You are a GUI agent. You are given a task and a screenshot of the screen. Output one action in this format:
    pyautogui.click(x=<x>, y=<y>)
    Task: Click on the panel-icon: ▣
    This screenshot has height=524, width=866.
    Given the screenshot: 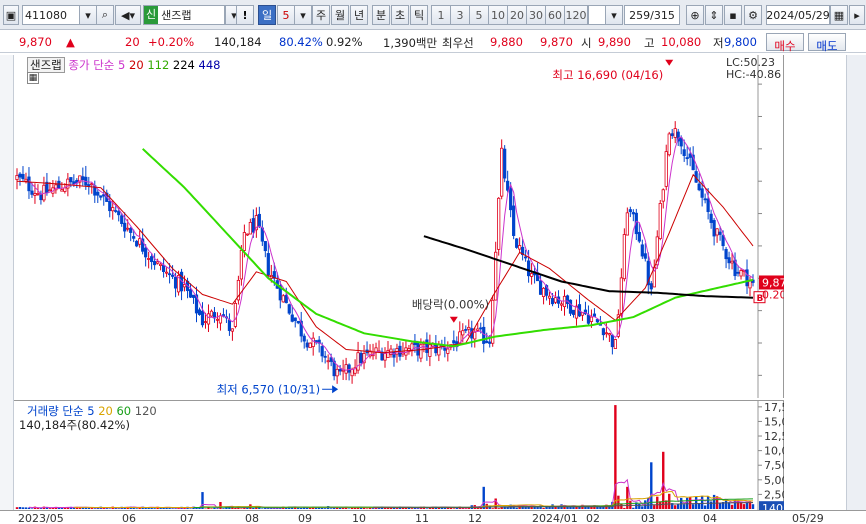 What is the action you would take?
    pyautogui.click(x=11, y=15)
    